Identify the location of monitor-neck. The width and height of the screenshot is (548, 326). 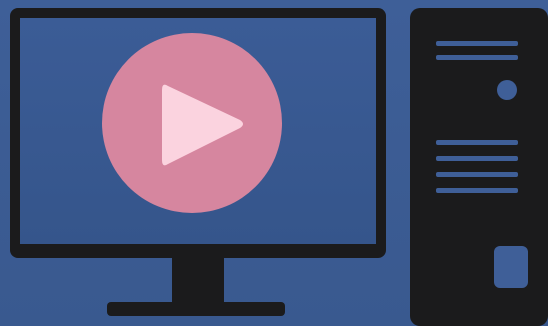
(198, 282).